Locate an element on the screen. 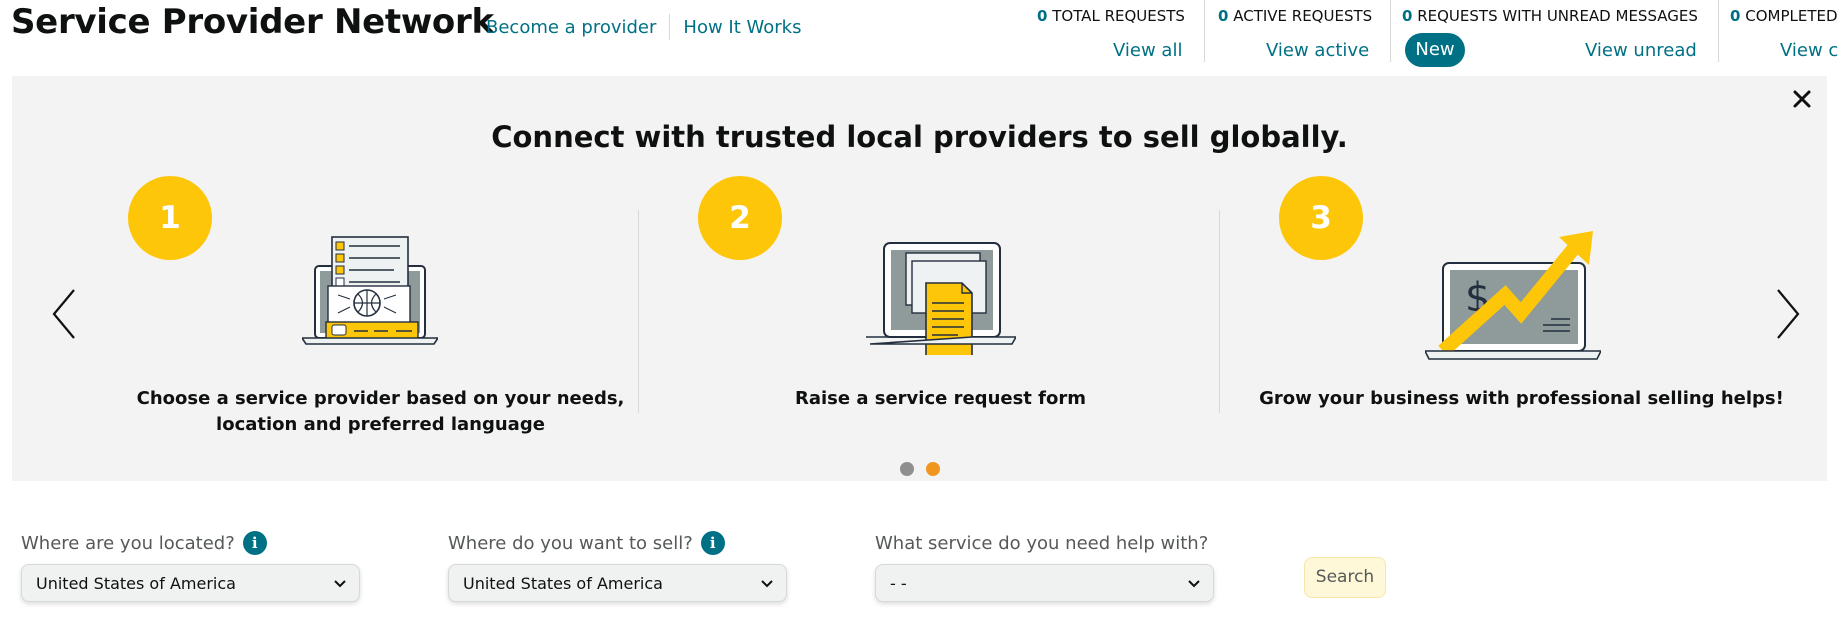 The image size is (1839, 640). sell-select: United States of America is located at coordinates (617, 583).